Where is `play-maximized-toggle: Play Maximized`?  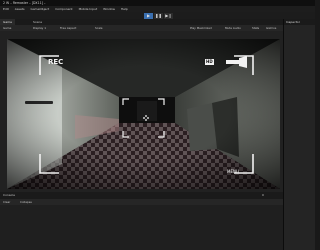 play-maximized-toggle: Play Maximized is located at coordinates (201, 28).